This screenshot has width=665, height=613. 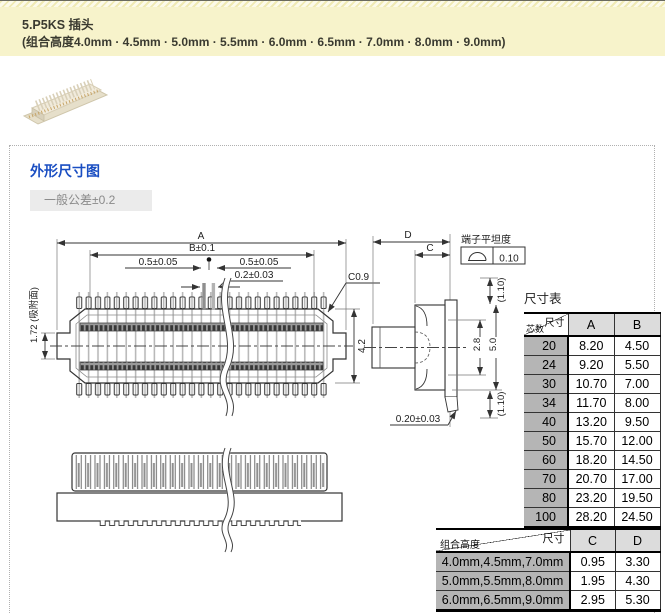 I want to click on dim-gap-label: 0.2±0.03, so click(x=254, y=275).